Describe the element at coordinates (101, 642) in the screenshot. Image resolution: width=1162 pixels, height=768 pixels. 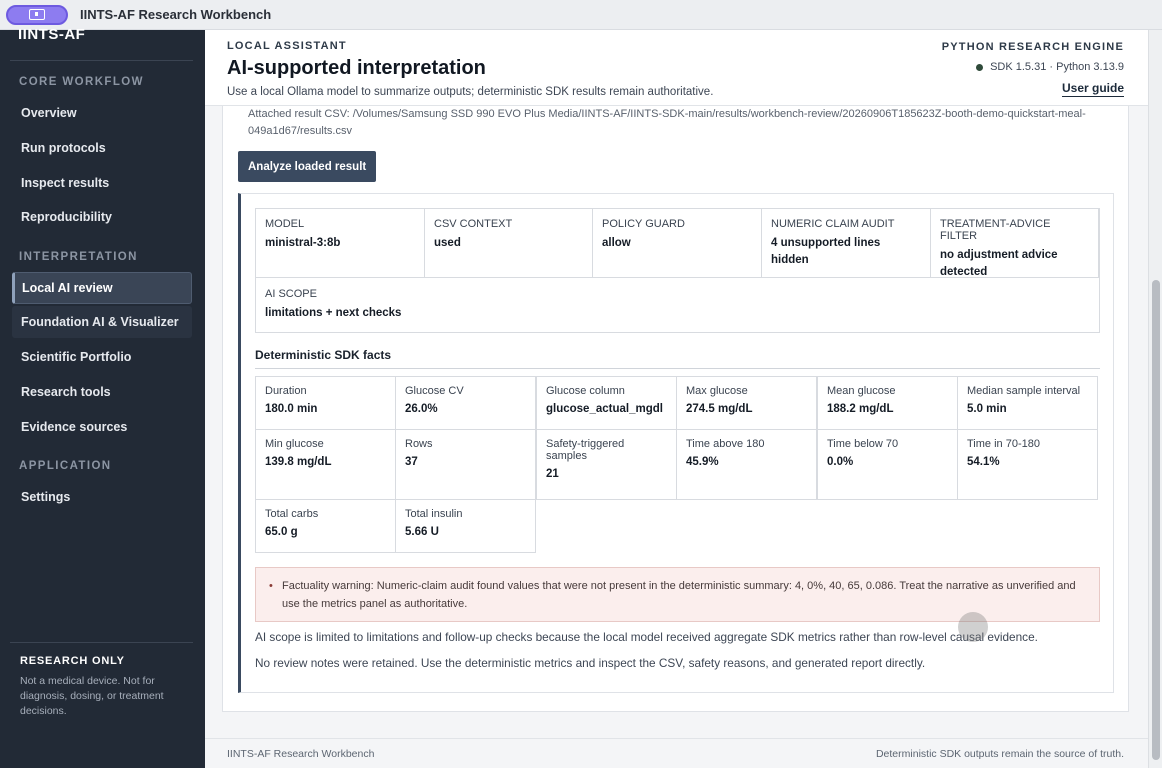
I see `sidebar-footer-divider` at that location.